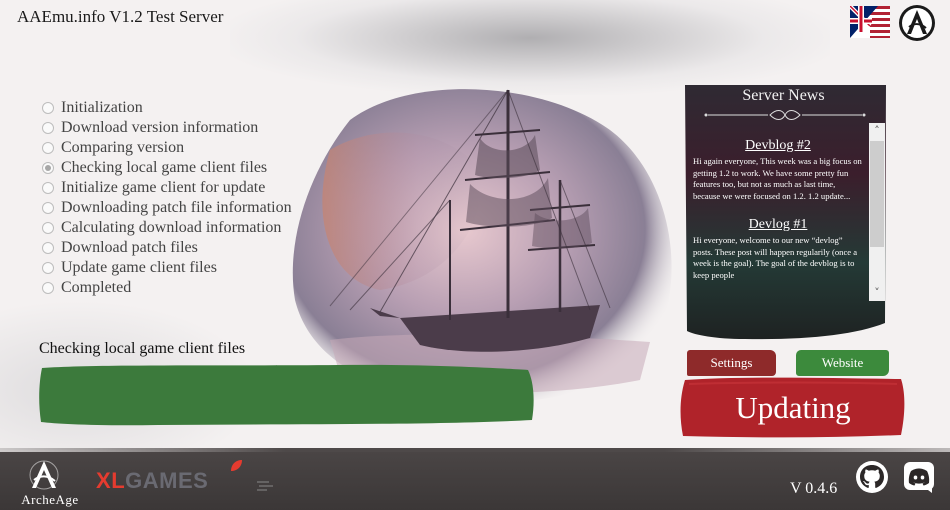 The image size is (950, 510). I want to click on github-icon, so click(872, 477).